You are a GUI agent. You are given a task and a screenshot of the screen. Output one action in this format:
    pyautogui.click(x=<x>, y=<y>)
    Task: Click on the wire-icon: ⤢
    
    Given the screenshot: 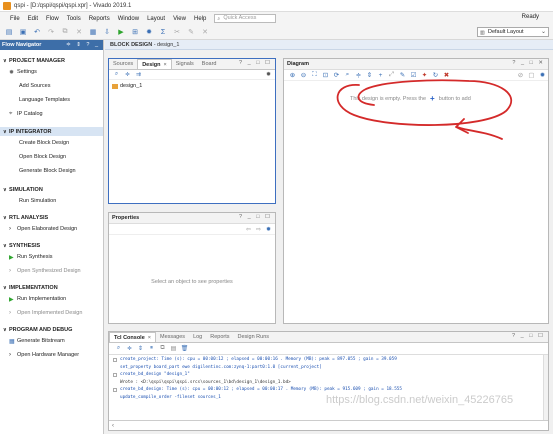 What is the action you would take?
    pyautogui.click(x=391, y=75)
    